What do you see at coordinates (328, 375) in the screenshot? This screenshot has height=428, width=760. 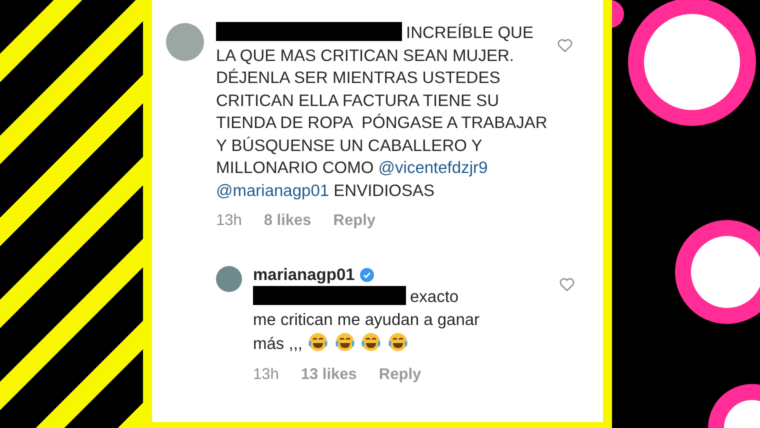 I see `likes-link: 13 likes` at bounding box center [328, 375].